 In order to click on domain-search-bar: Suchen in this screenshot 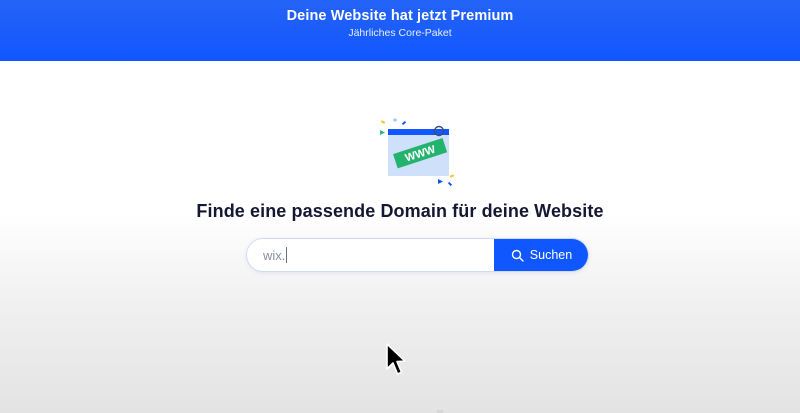, I will do `click(417, 255)`.